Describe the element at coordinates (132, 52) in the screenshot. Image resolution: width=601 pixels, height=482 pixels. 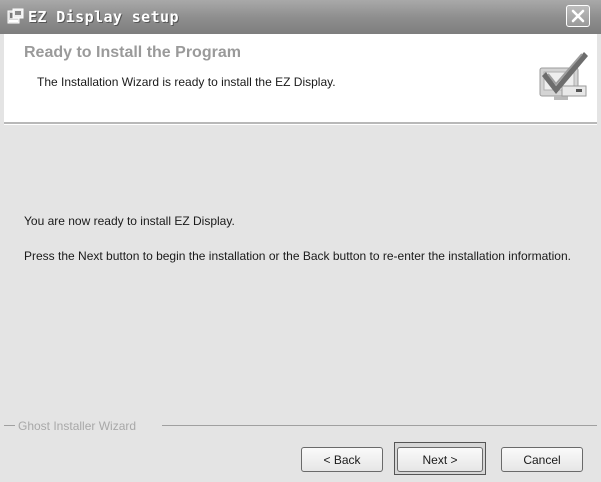
I see `page-title: Ready to Install the Program` at that location.